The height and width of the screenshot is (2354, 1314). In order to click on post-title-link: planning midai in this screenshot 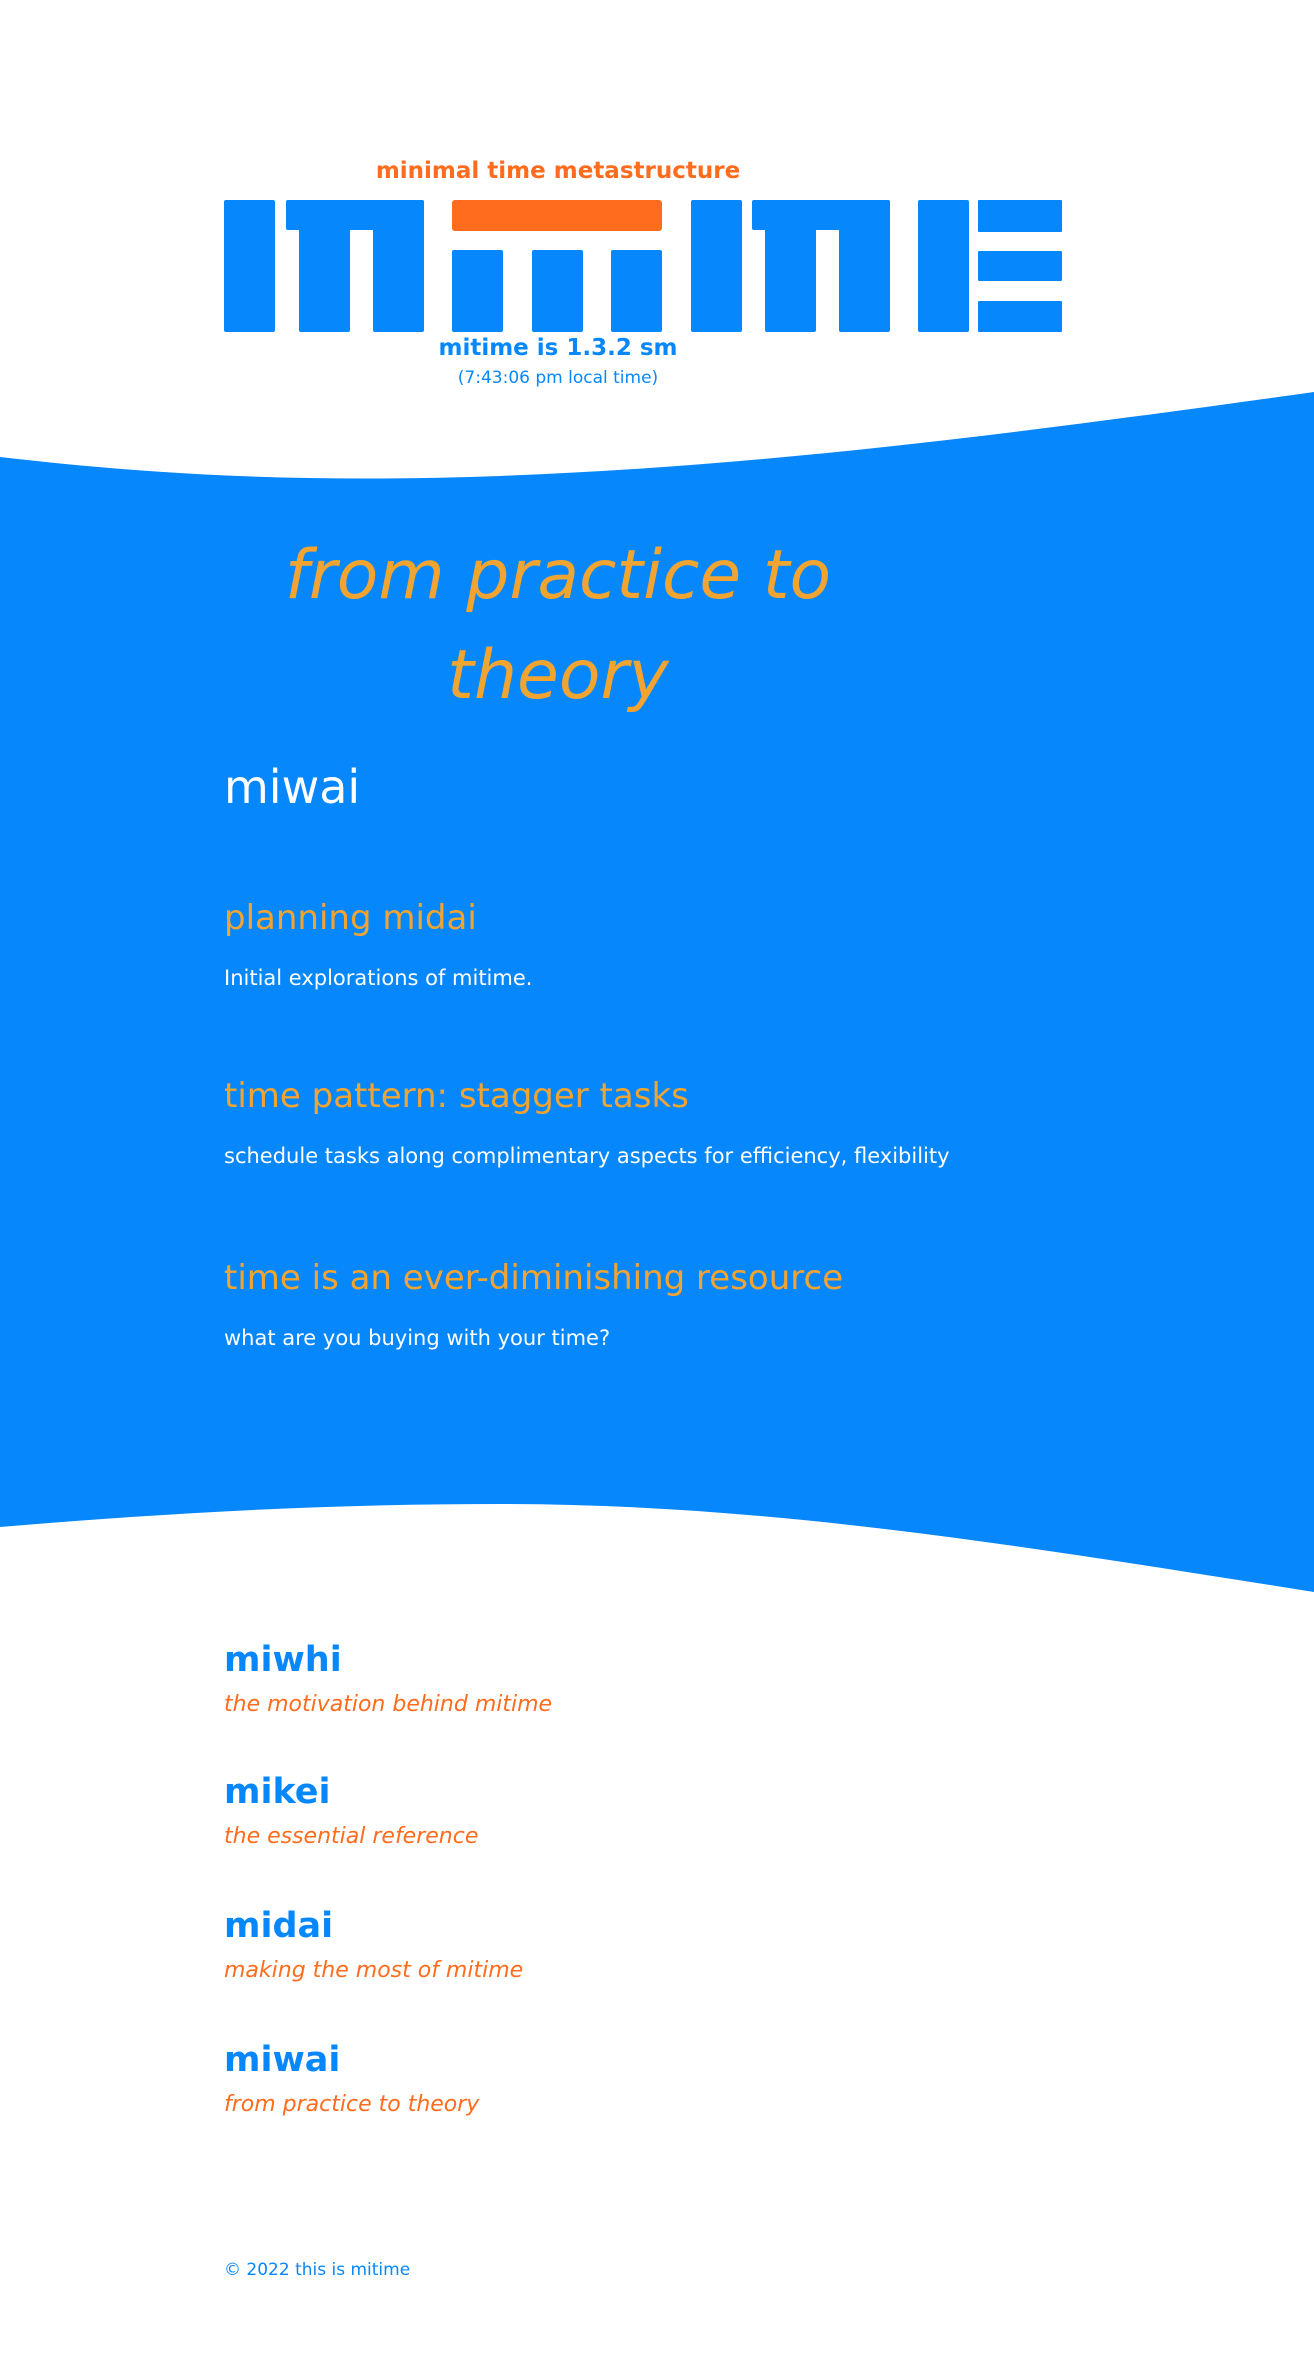, I will do `click(724, 918)`.